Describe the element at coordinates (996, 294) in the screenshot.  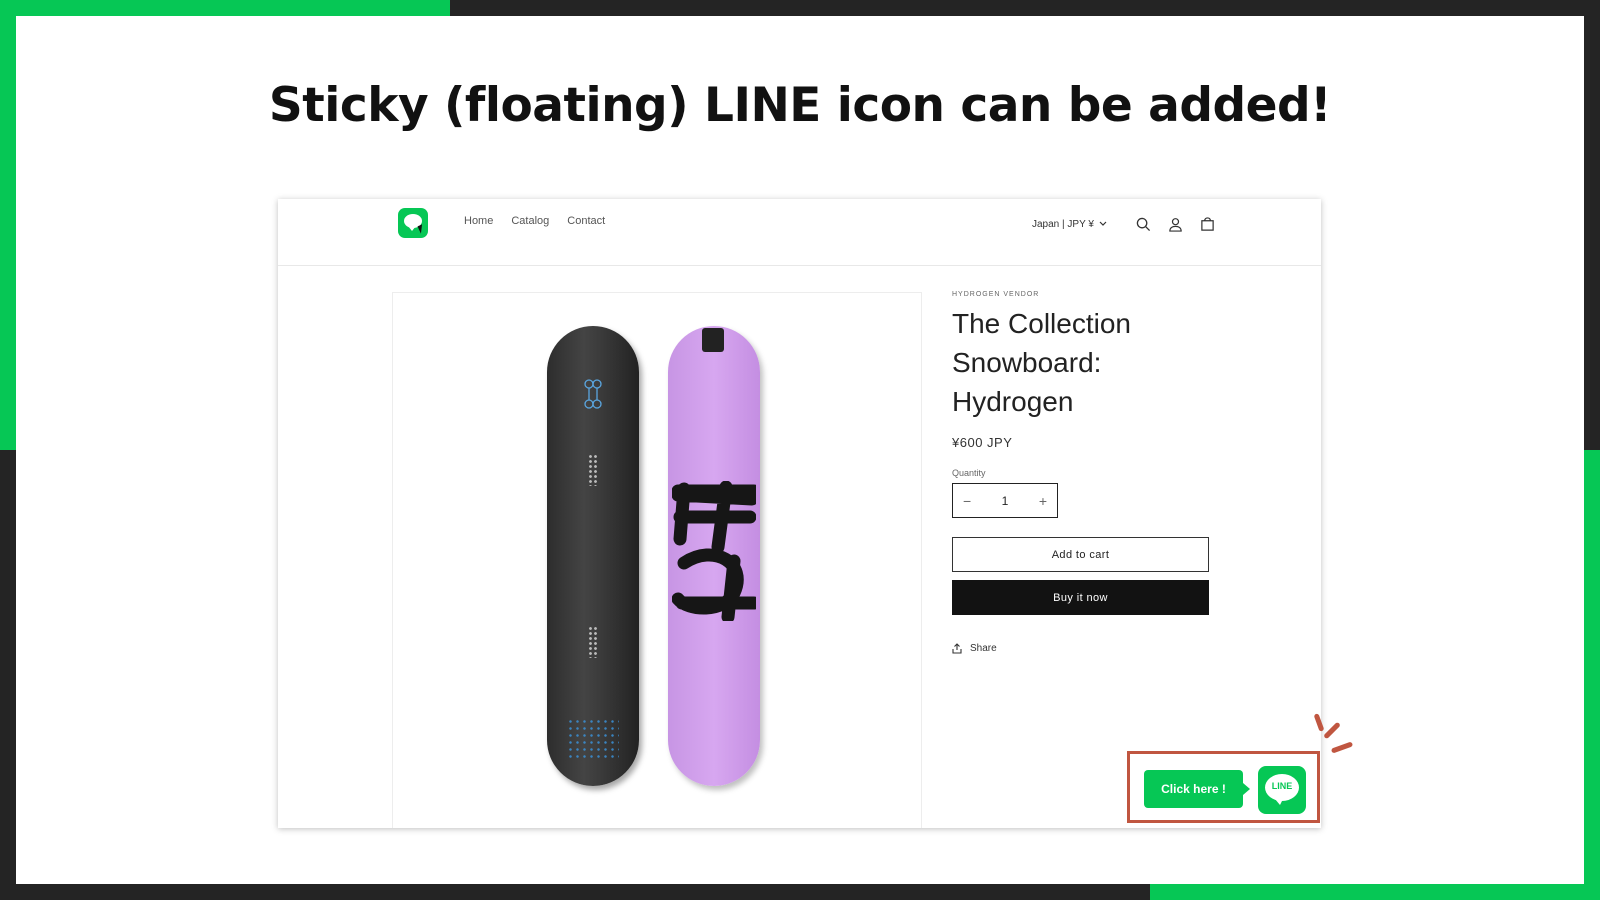
I see `product-vendor: HYDROGEN VENDOR` at that location.